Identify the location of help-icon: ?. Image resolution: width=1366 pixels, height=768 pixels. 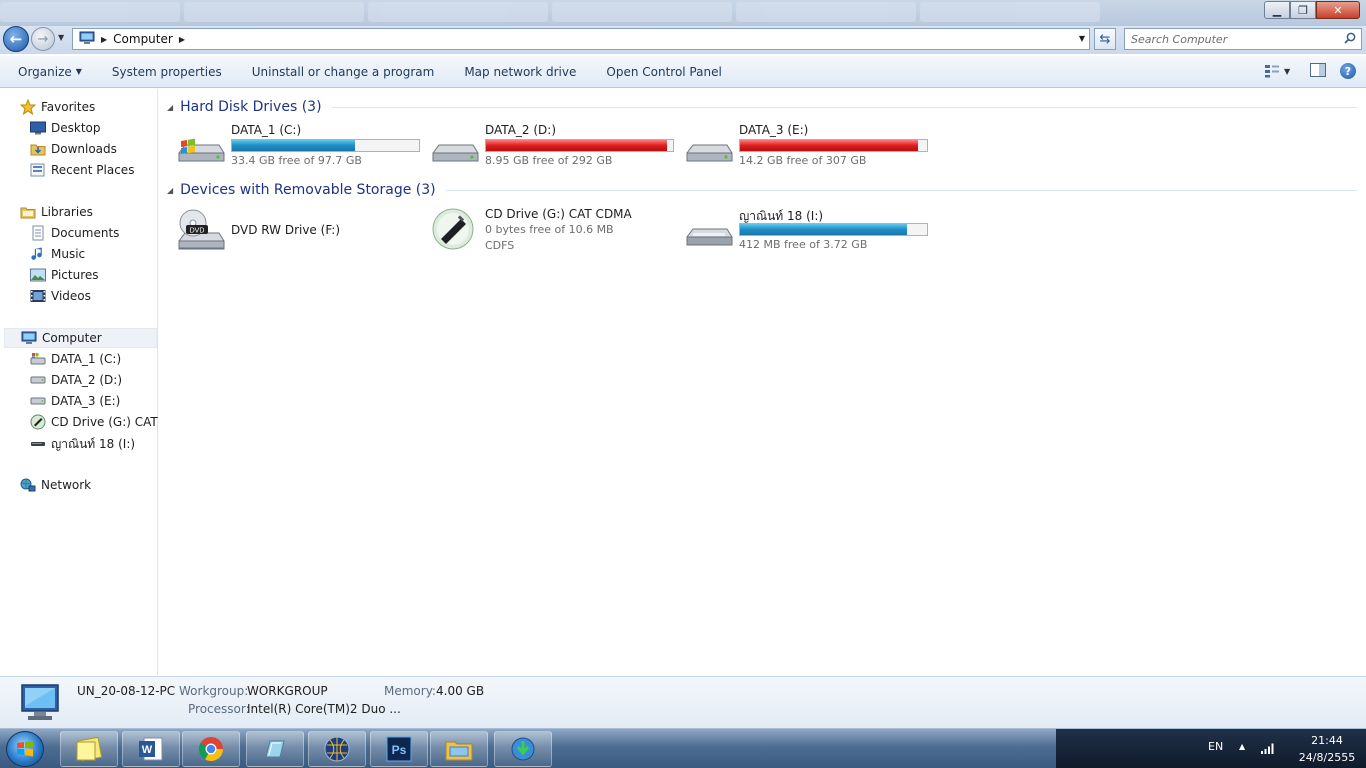
(1348, 71).